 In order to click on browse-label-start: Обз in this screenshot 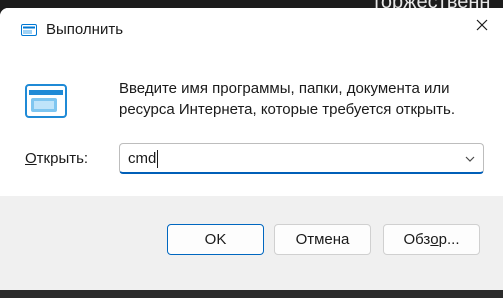, I will do `click(417, 239)`.